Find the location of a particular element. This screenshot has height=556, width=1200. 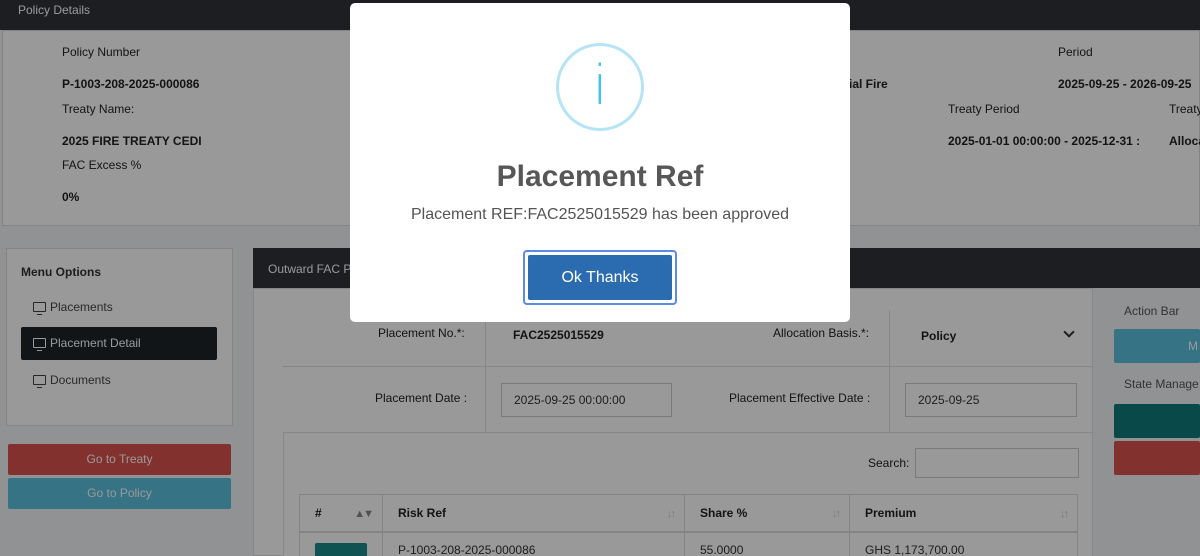

ok-thanks-button-label: Ok Thanks is located at coordinates (600, 277).